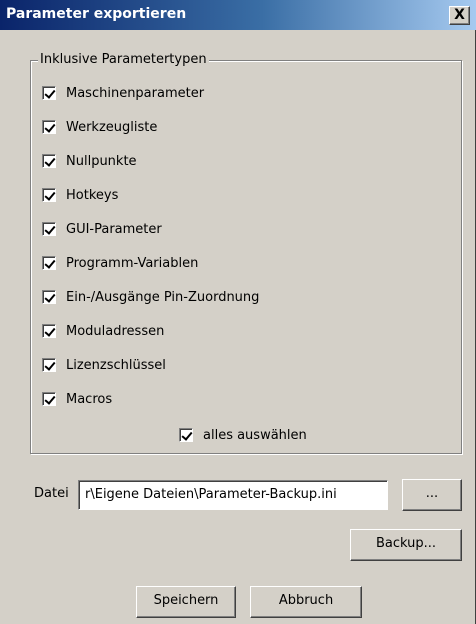 The width and height of the screenshot is (476, 624). Describe the element at coordinates (306, 602) in the screenshot. I see `cancel-button: Abbruch` at that location.